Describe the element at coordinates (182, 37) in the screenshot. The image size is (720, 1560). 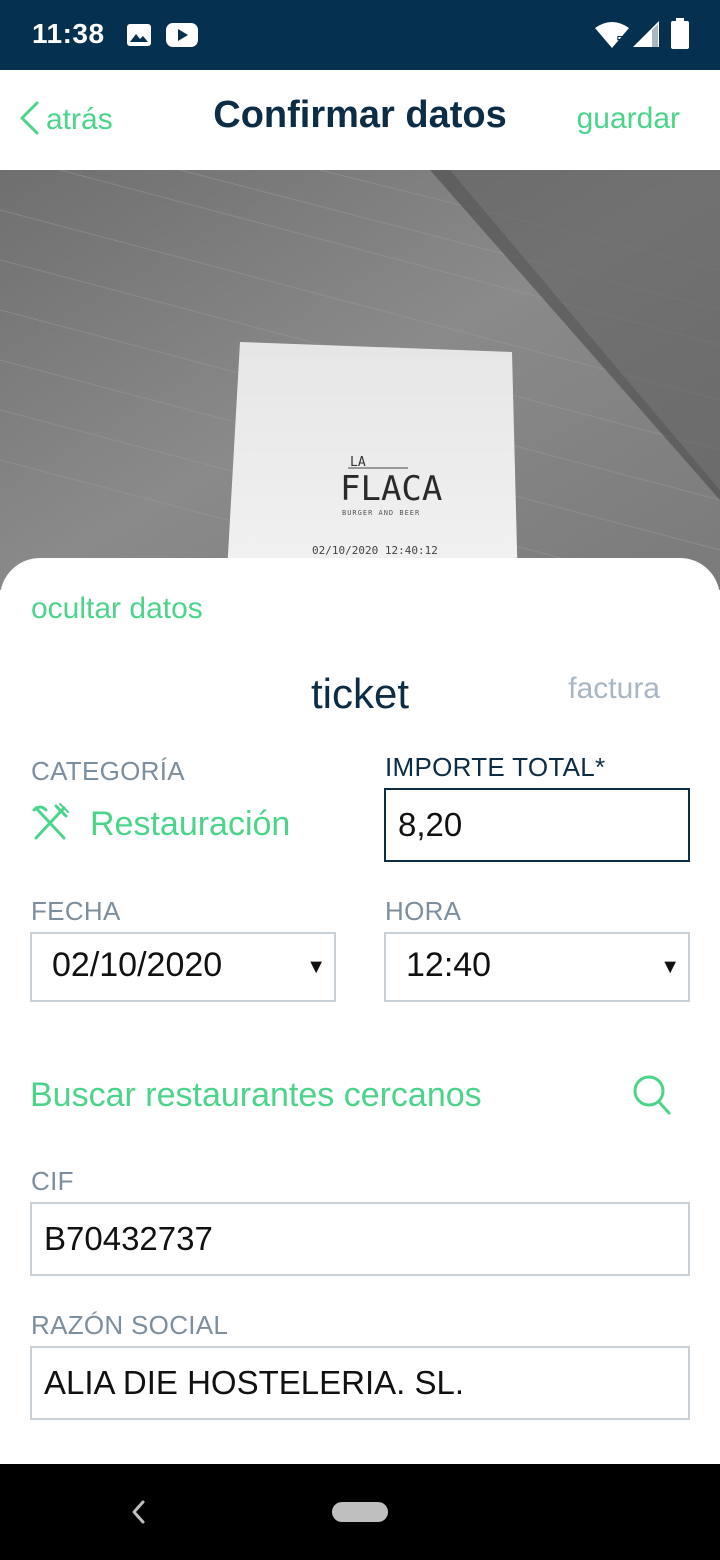
I see `youtube-icon` at that location.